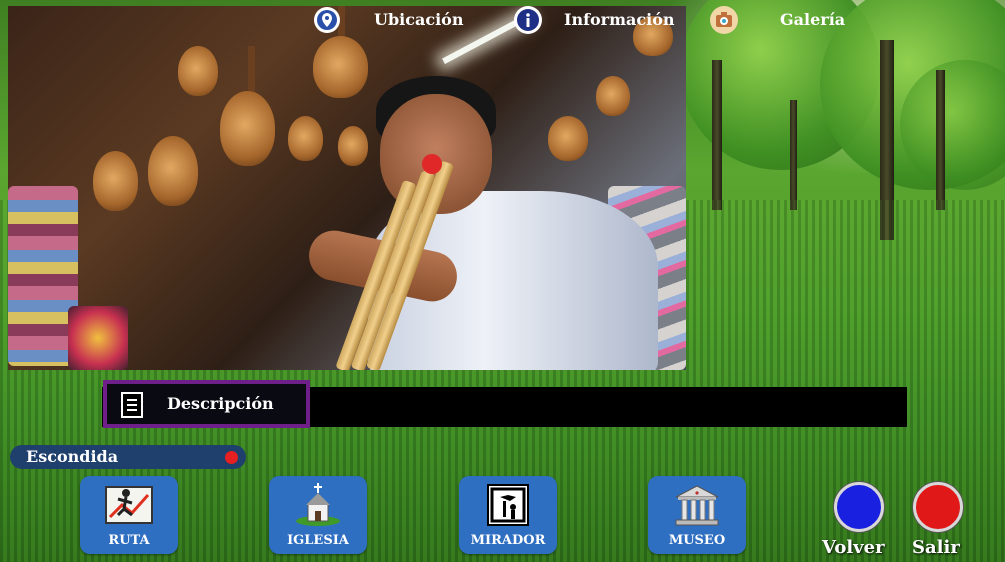 The image size is (1005, 562). I want to click on tab-descripcion: Descripción, so click(206, 404).